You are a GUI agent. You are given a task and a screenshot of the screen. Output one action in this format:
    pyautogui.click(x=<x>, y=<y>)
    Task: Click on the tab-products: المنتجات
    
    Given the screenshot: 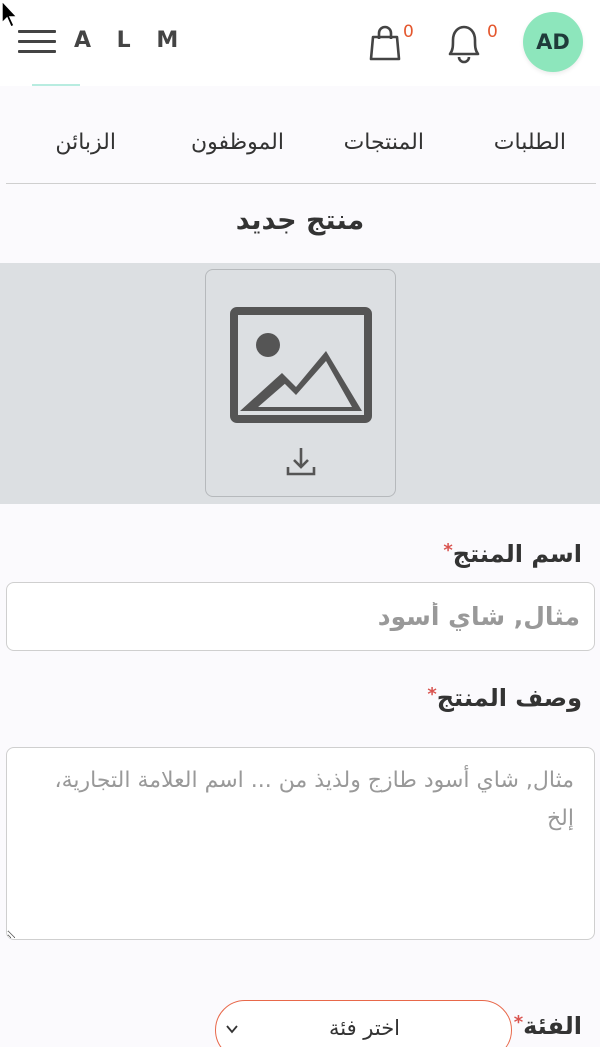 What is the action you would take?
    pyautogui.click(x=384, y=142)
    